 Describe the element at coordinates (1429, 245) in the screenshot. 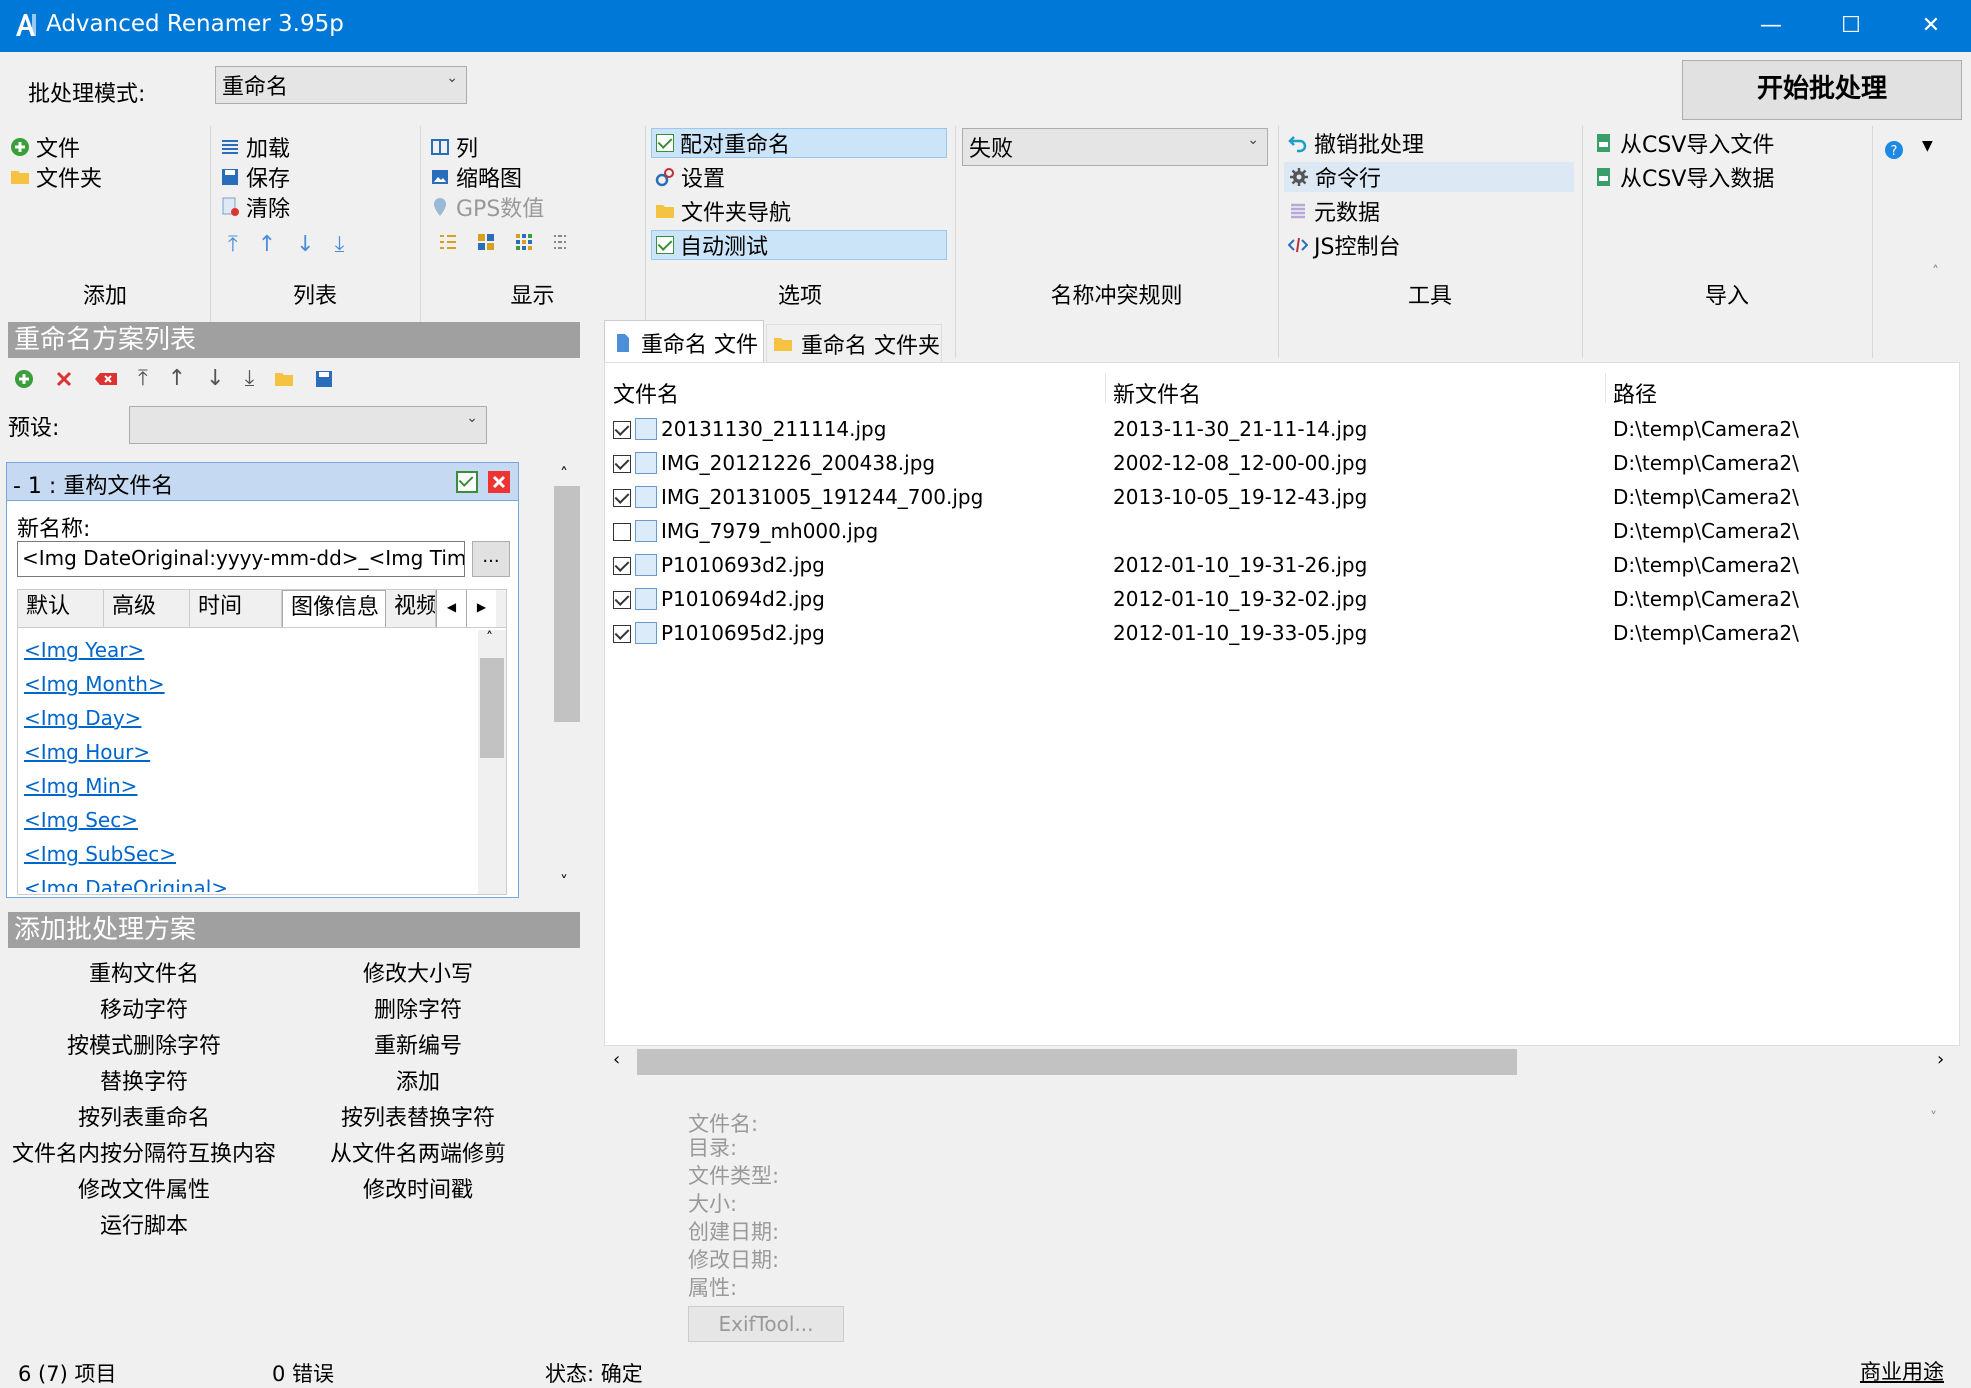

I see `js-console-button: JS控制台` at that location.